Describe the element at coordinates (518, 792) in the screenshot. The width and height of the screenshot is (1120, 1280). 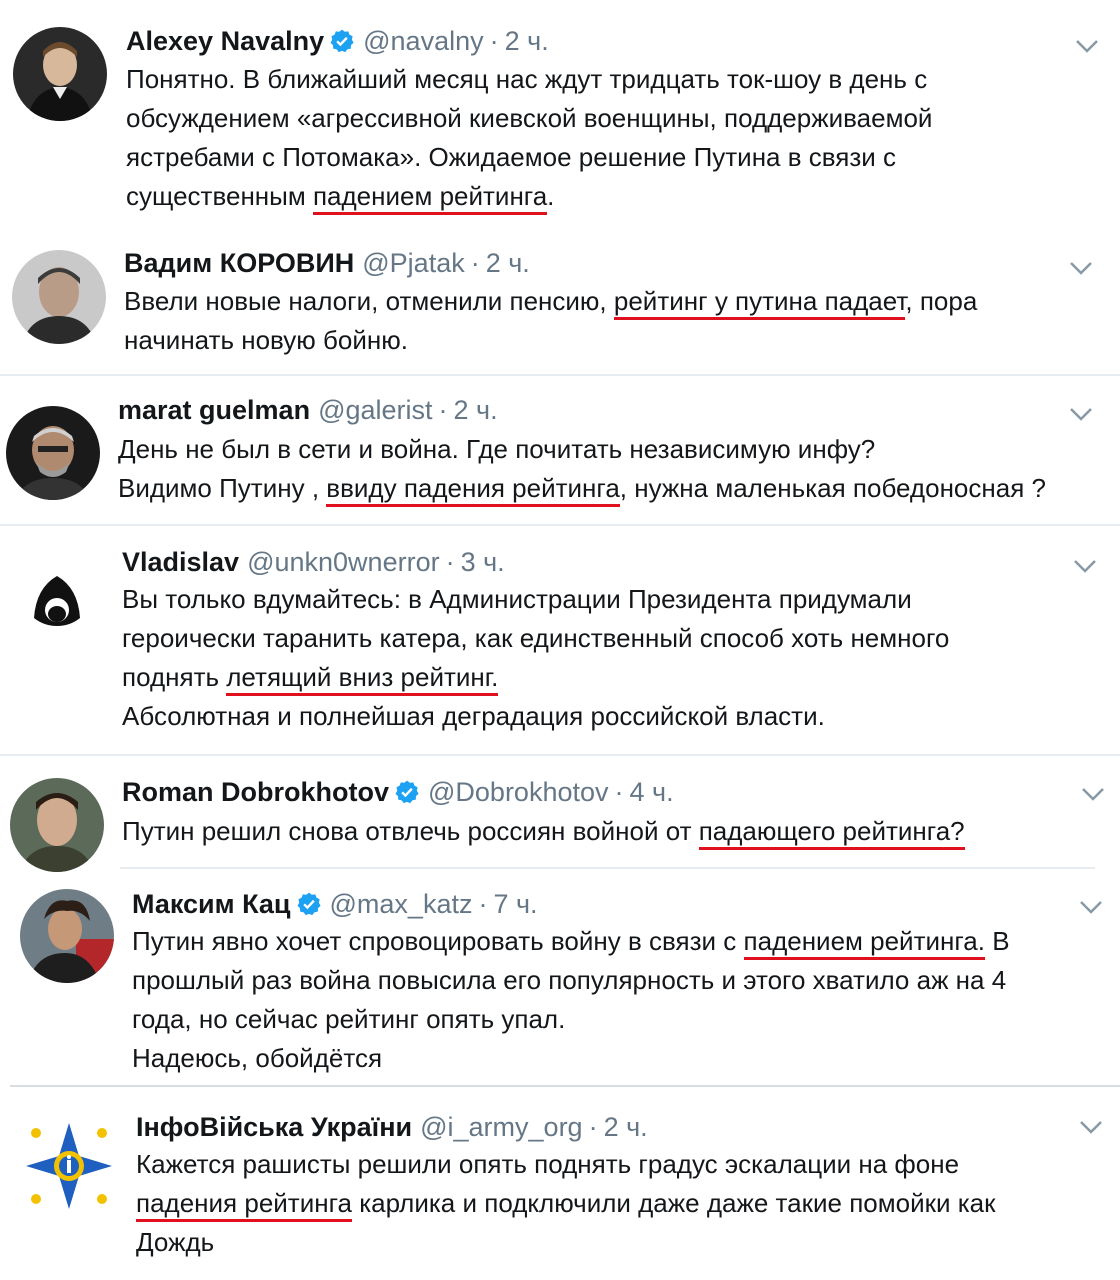
I see `author-handle: @Dobrokhotov` at that location.